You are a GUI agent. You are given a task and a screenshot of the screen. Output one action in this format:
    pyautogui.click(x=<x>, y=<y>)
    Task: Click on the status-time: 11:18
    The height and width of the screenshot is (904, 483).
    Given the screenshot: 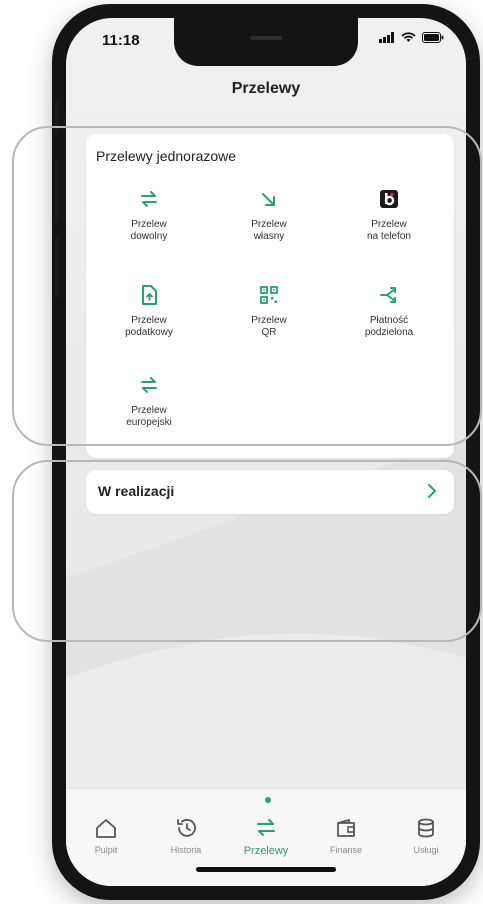 What is the action you would take?
    pyautogui.click(x=121, y=40)
    